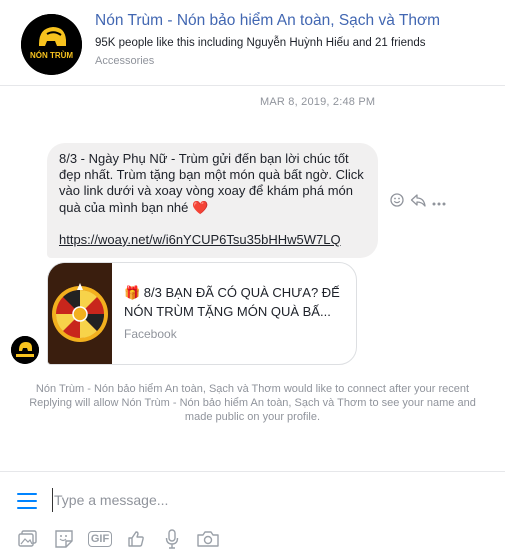  Describe the element at coordinates (252, 417) in the screenshot. I see `notice-line-3: made public on your profile.` at that location.